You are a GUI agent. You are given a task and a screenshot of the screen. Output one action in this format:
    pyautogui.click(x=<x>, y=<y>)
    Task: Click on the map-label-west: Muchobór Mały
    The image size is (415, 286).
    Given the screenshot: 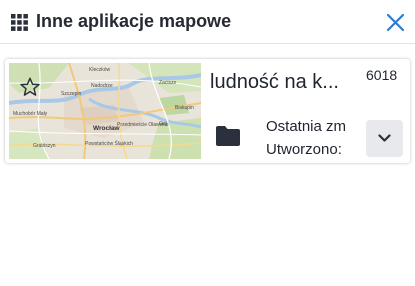 What is the action you would take?
    pyautogui.click(x=30, y=114)
    